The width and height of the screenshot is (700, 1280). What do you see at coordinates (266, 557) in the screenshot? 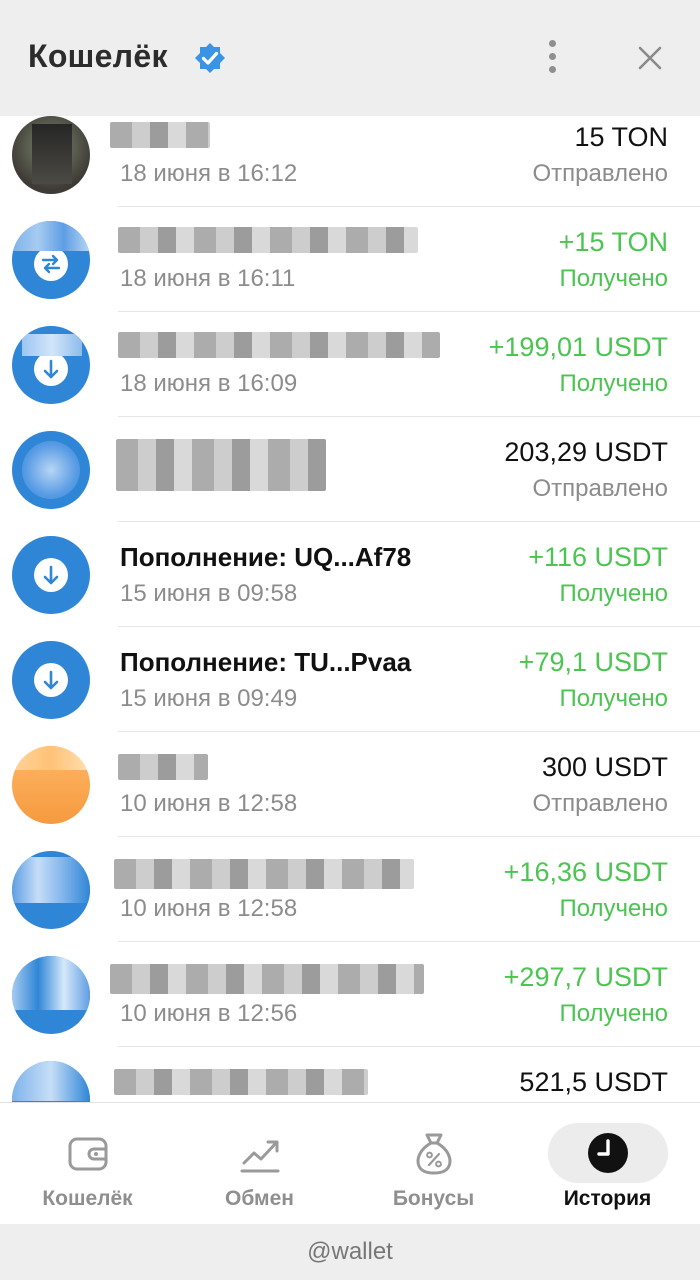
I see `transaction-title: Пополнение: UQ...Af78` at bounding box center [266, 557].